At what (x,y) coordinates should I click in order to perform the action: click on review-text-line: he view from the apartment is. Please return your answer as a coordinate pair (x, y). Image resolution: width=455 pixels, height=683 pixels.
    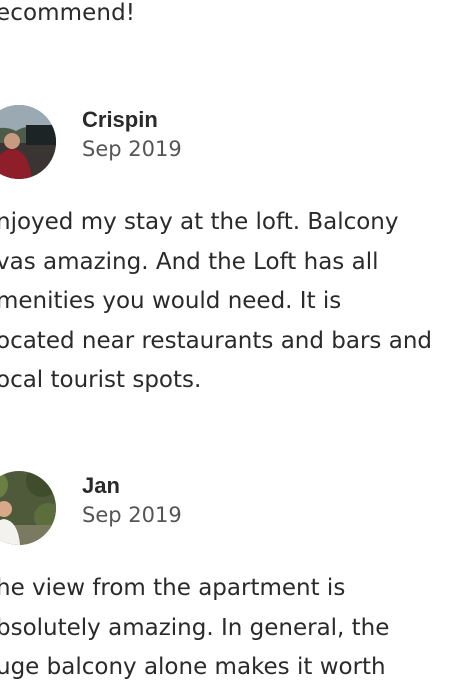
    Looking at the image, I should click on (173, 588).